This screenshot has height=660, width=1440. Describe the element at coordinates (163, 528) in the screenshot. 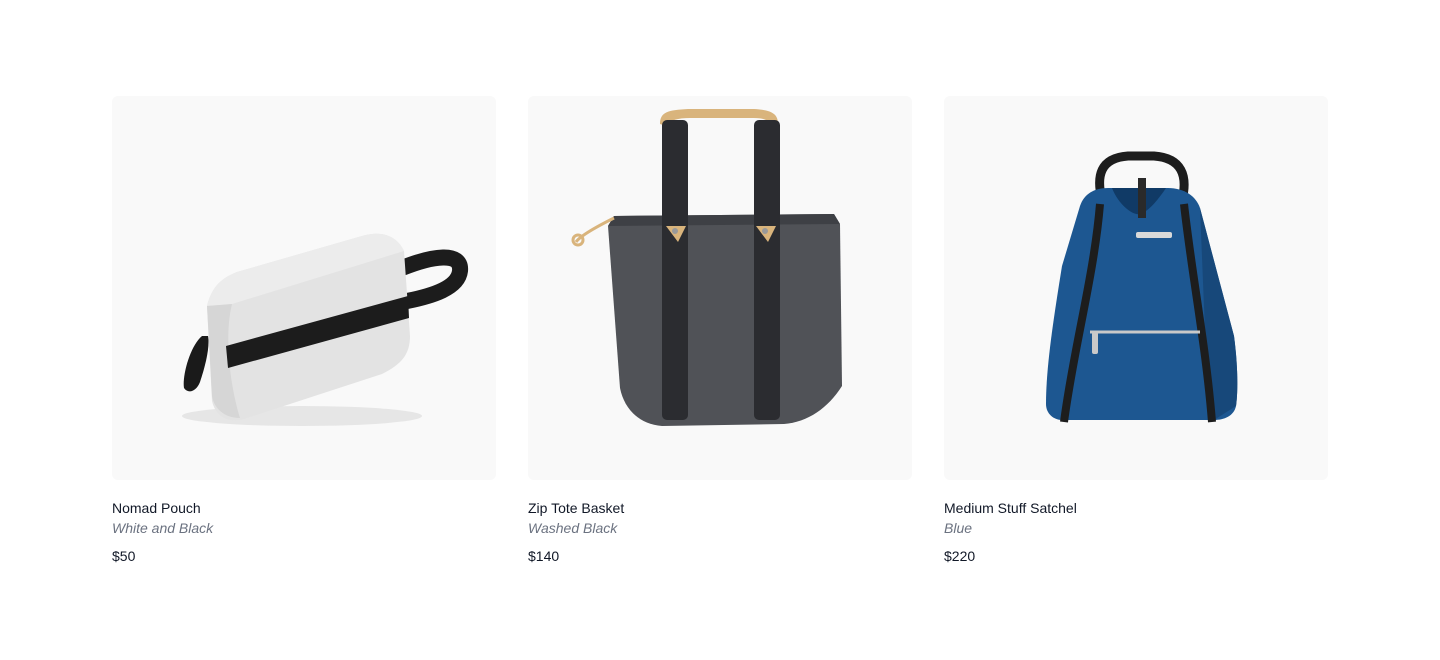

I see `product-color: White and Black` at that location.